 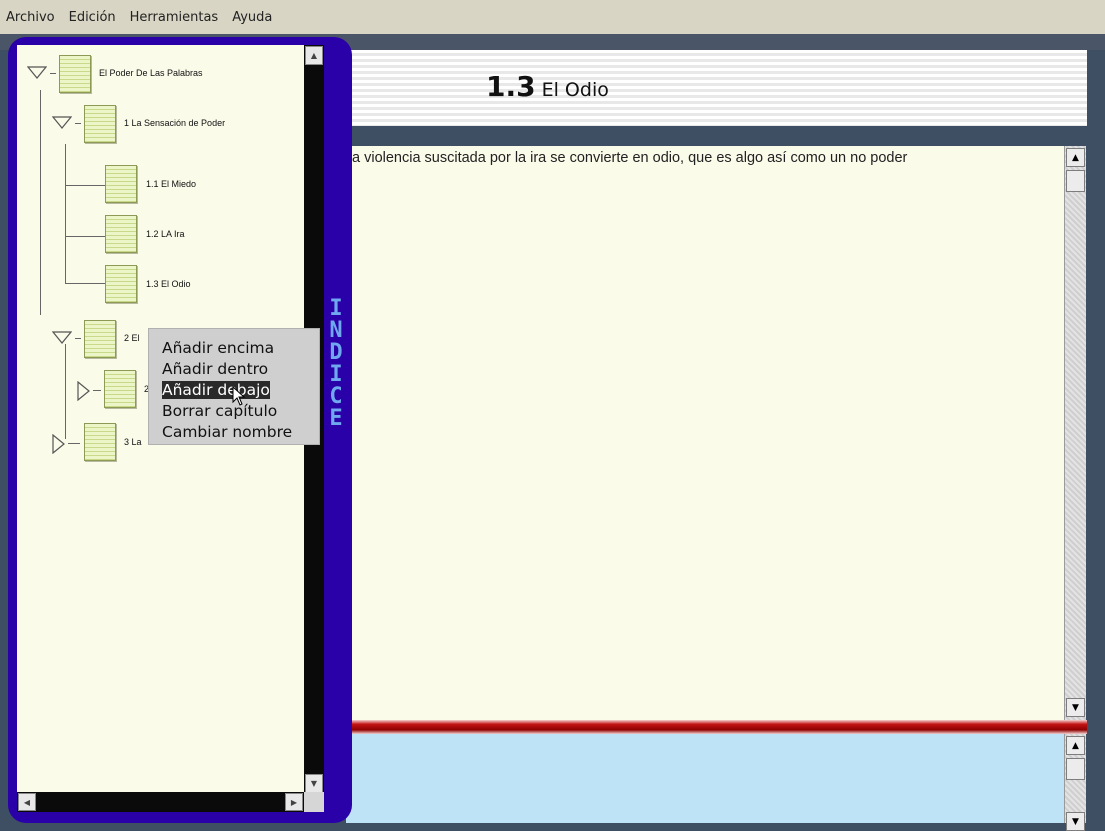 What do you see at coordinates (1075, 782) in the screenshot?
I see `notes-scrollbar: ▲ ▼` at bounding box center [1075, 782].